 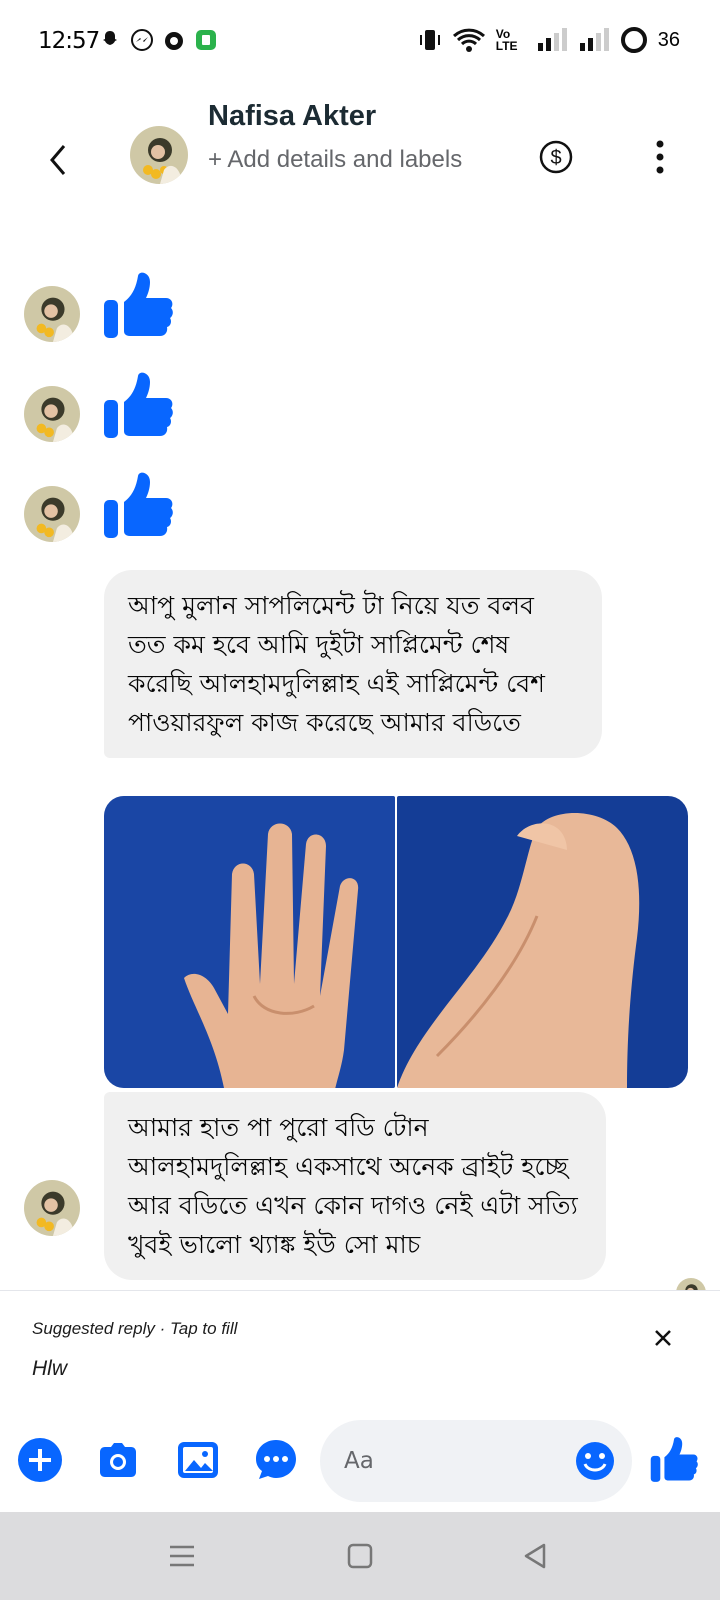 I want to click on menu-icon, so click(x=182, y=1556).